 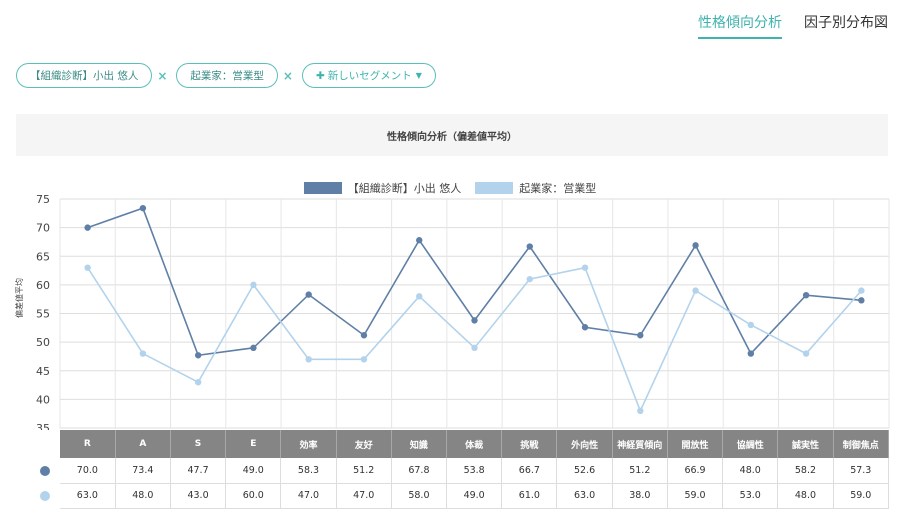 I want to click on table-cell: 38.0, so click(x=640, y=496).